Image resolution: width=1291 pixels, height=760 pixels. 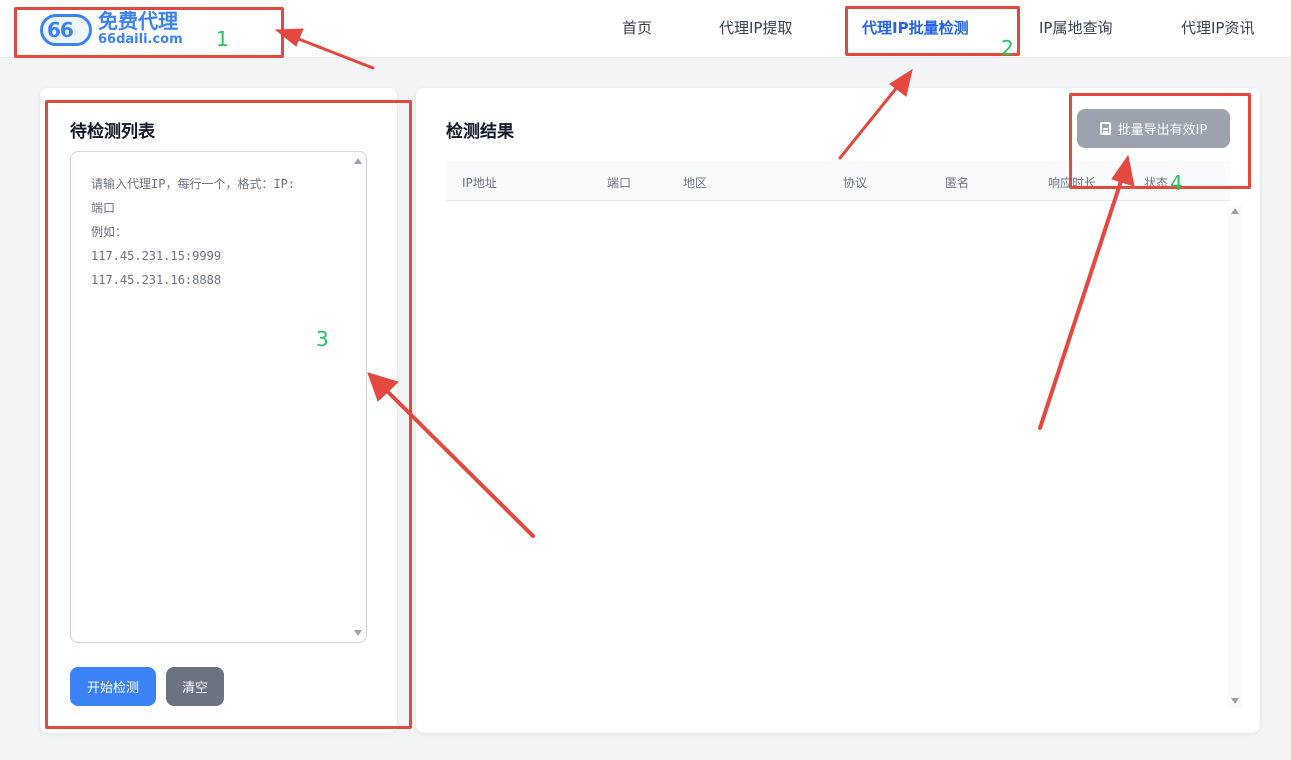 I want to click on annotation-label-3: 3, so click(x=322, y=339).